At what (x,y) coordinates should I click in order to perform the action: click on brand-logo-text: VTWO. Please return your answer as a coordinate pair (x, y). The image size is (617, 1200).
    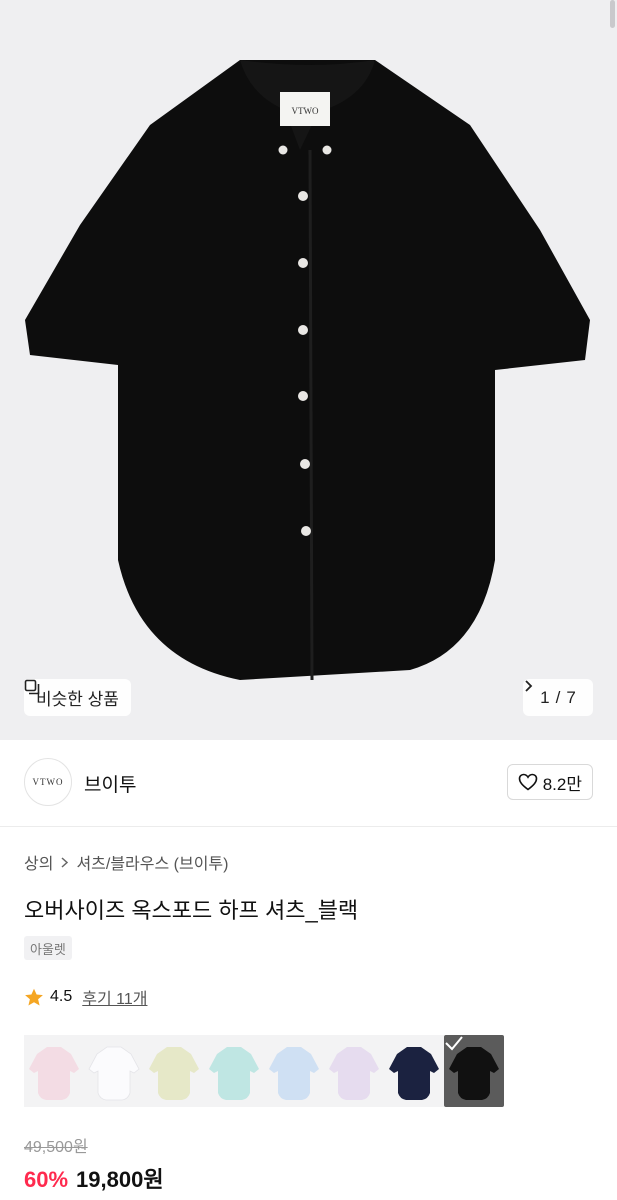
    Looking at the image, I should click on (48, 782).